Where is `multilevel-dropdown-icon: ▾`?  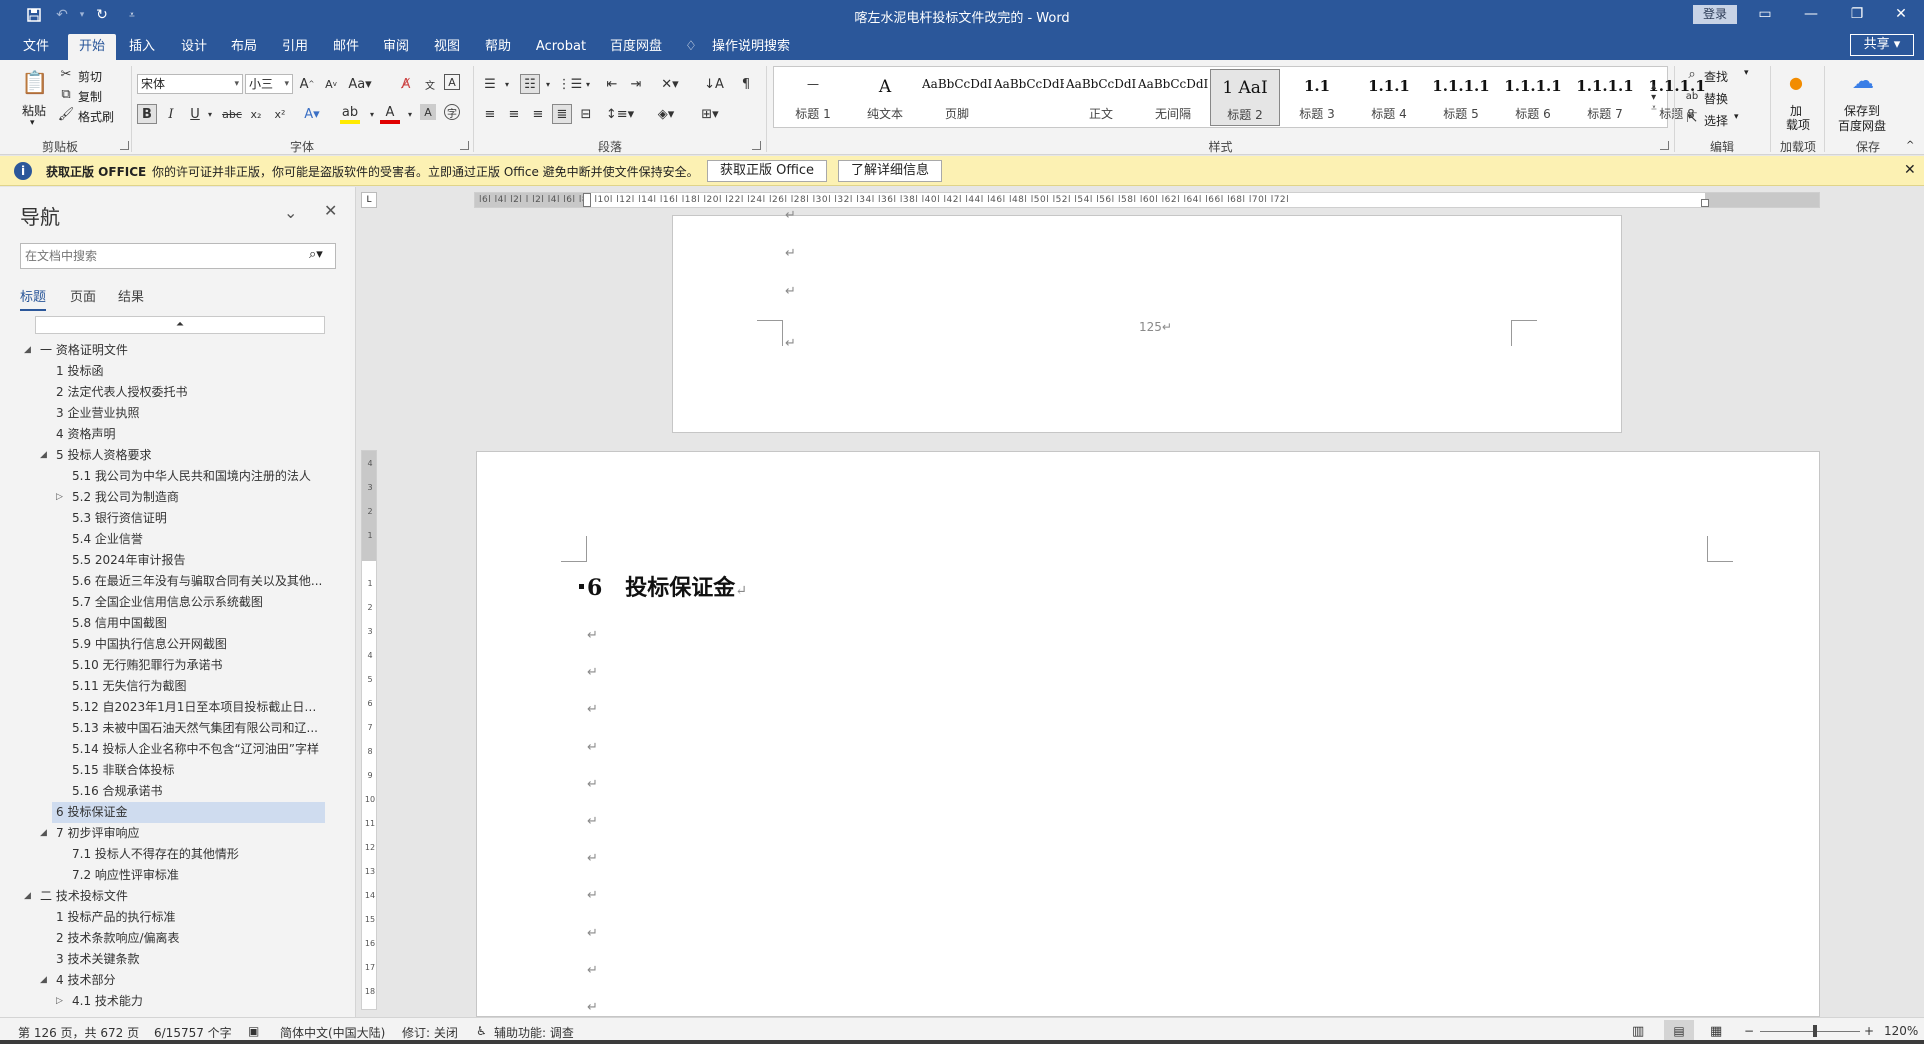
multilevel-dropdown-icon: ▾ is located at coordinates (588, 84).